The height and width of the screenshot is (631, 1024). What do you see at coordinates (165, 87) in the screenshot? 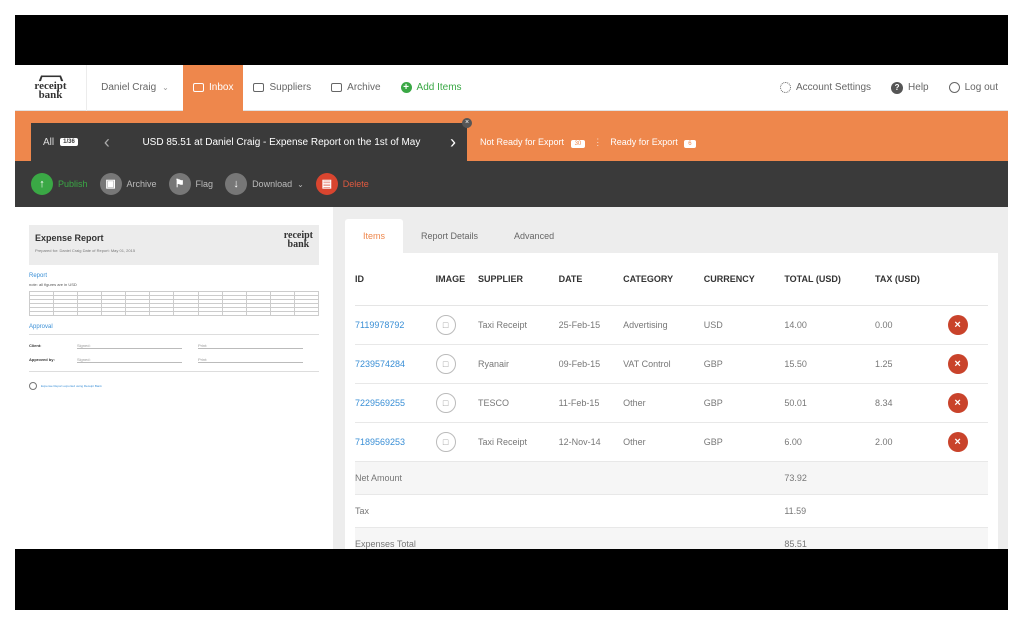
I see `chevron-down-icon: ⌄` at bounding box center [165, 87].